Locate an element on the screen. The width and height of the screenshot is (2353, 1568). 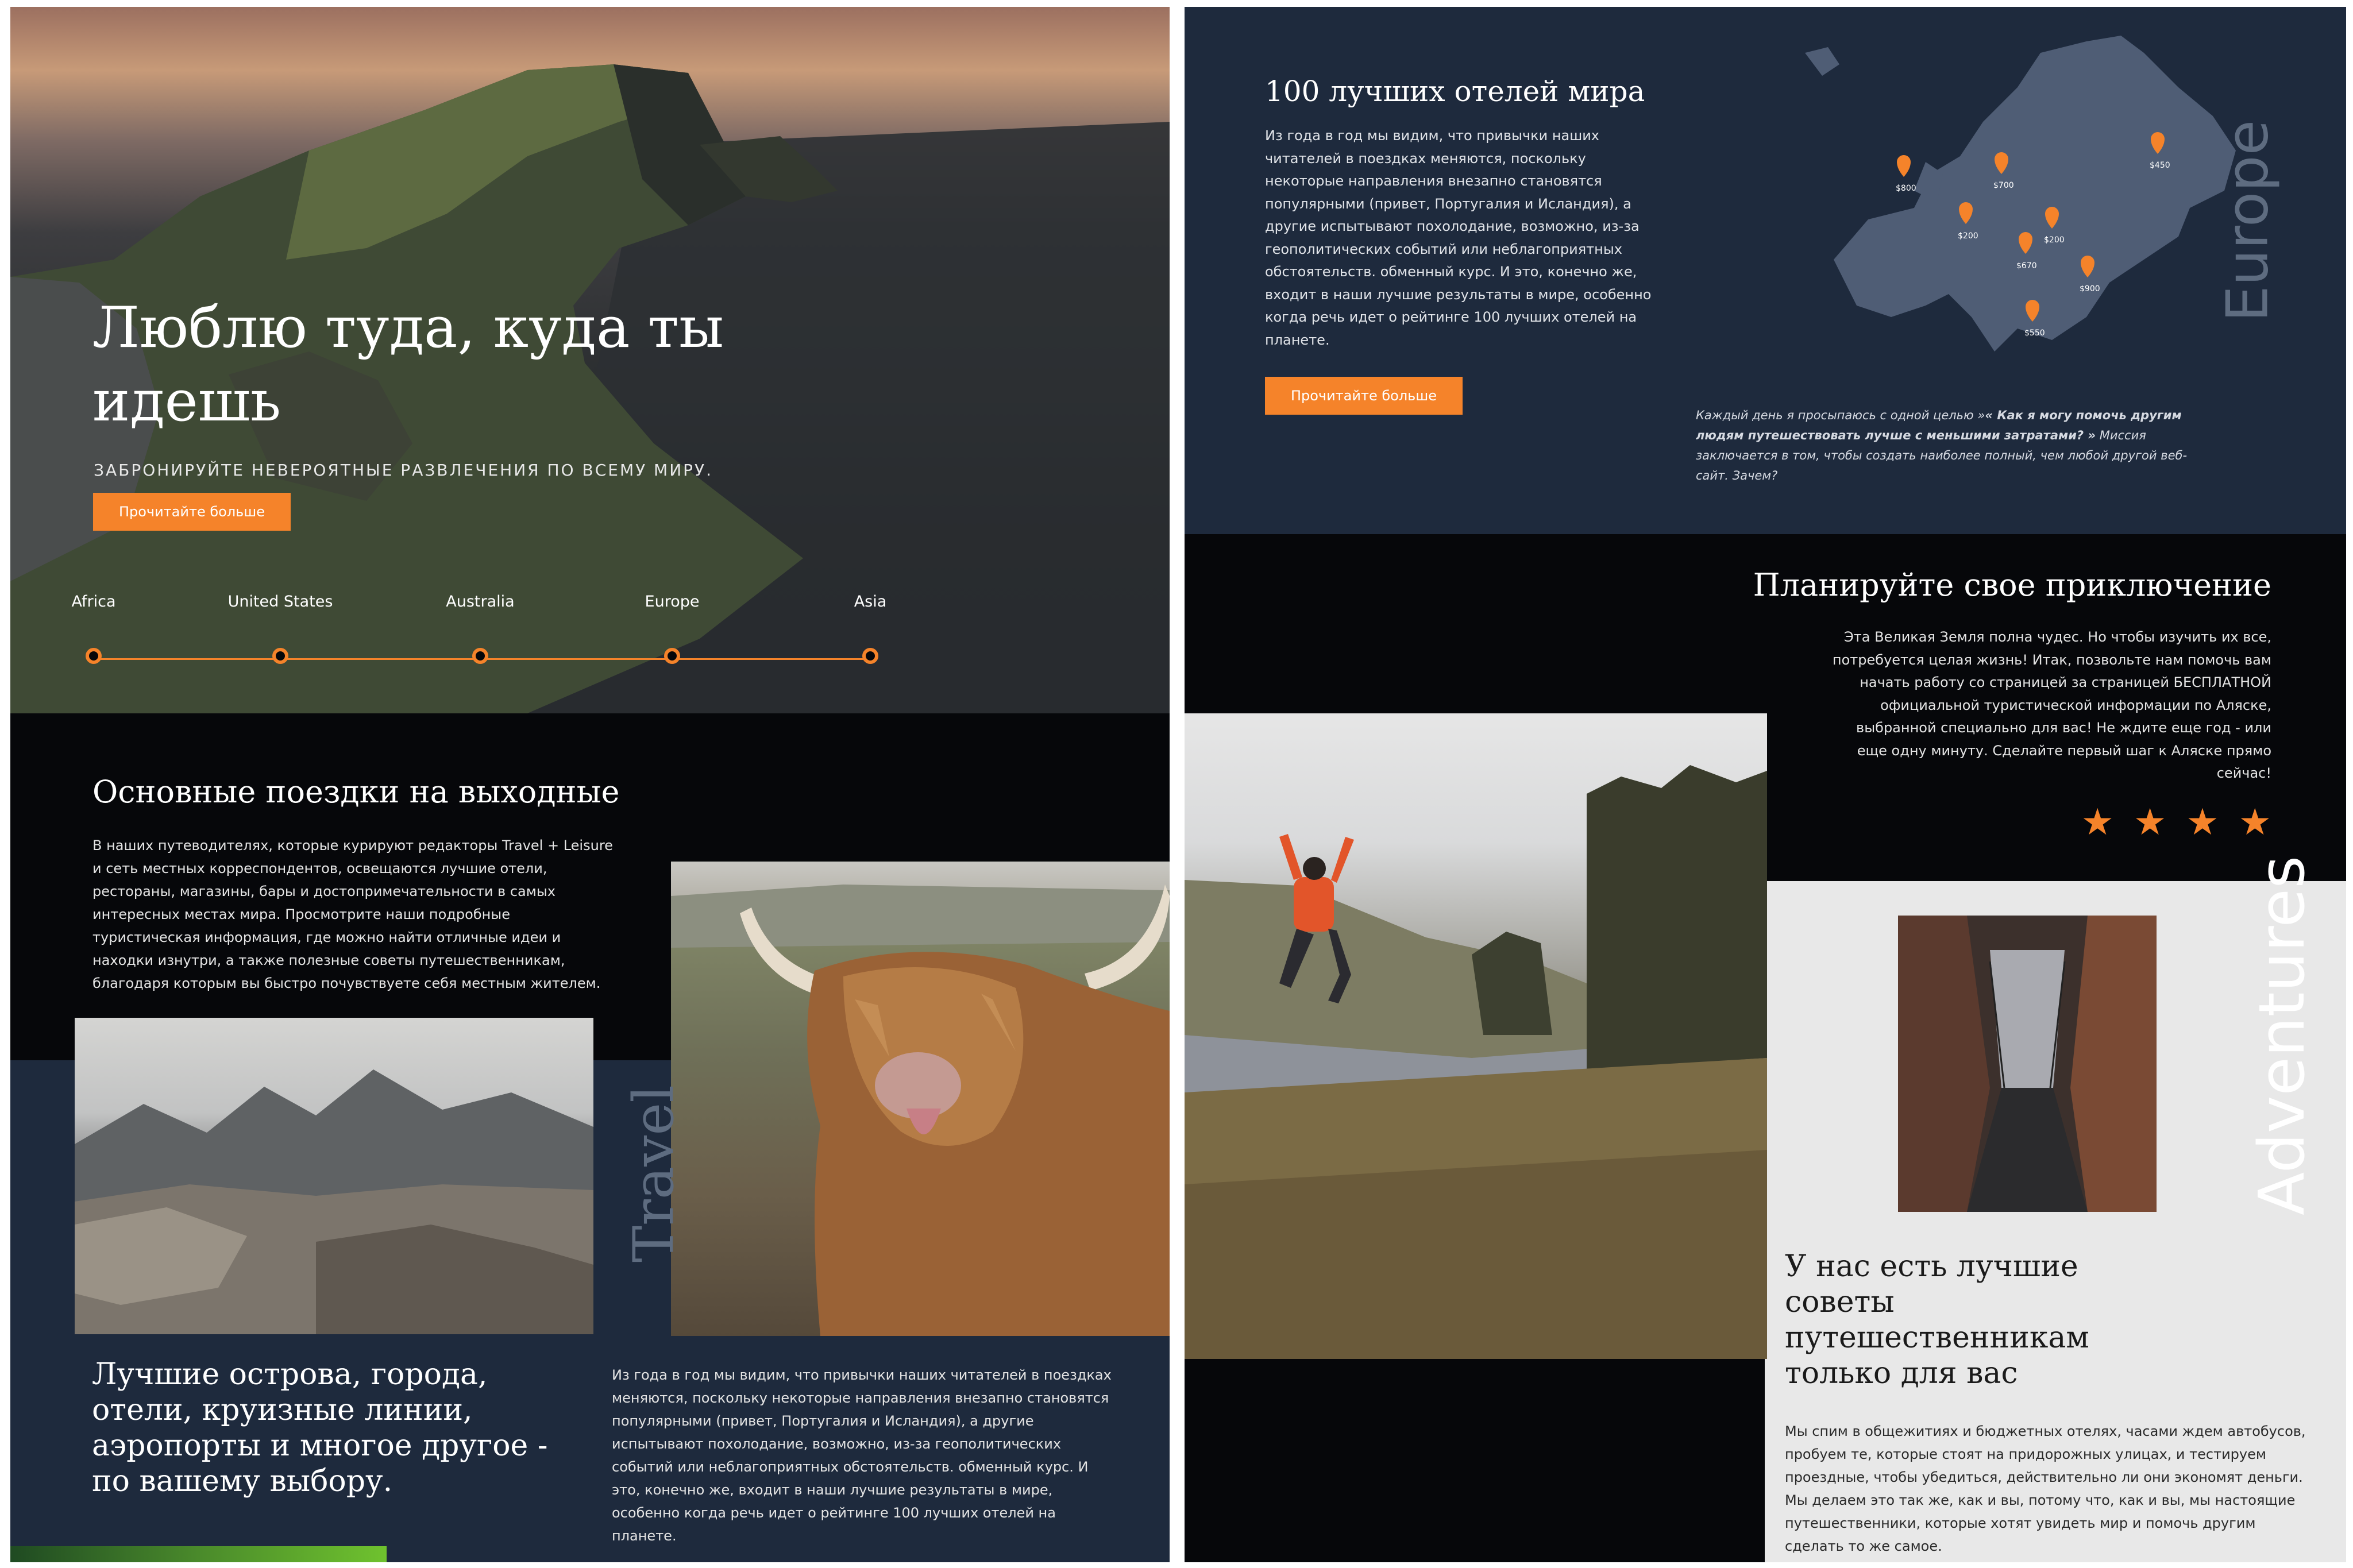
timeline-stop-asia: Asia is located at coordinates (870, 630).